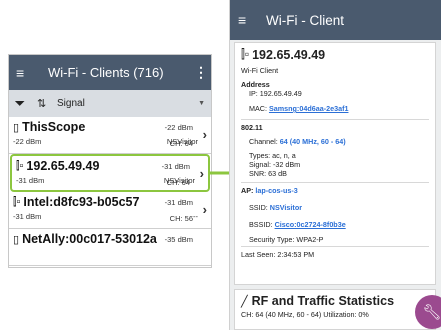 Image resolution: width=441 pixels, height=330 pixels. I want to click on ap-link: lap-cos-us-3, so click(276, 190).